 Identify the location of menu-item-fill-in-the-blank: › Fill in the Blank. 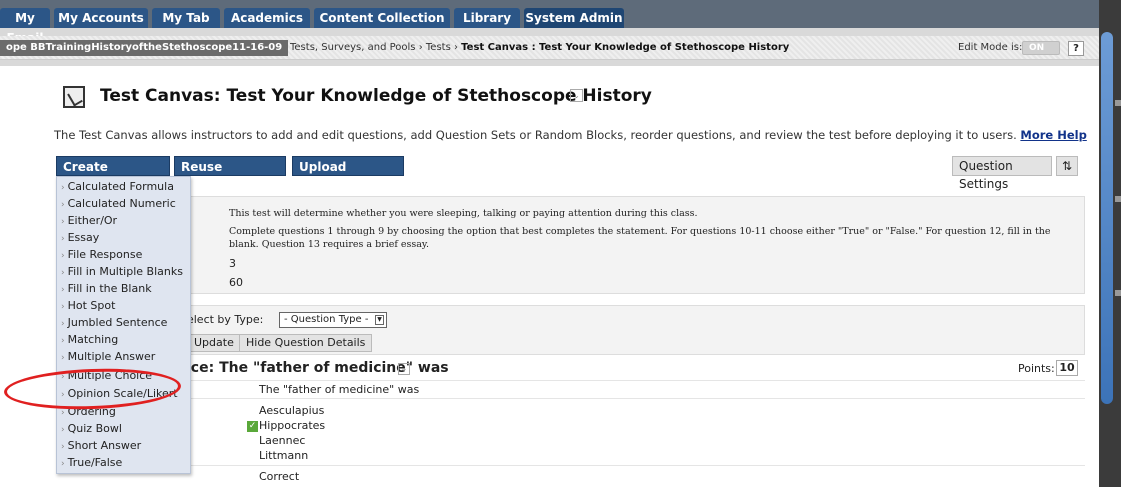
(106, 289).